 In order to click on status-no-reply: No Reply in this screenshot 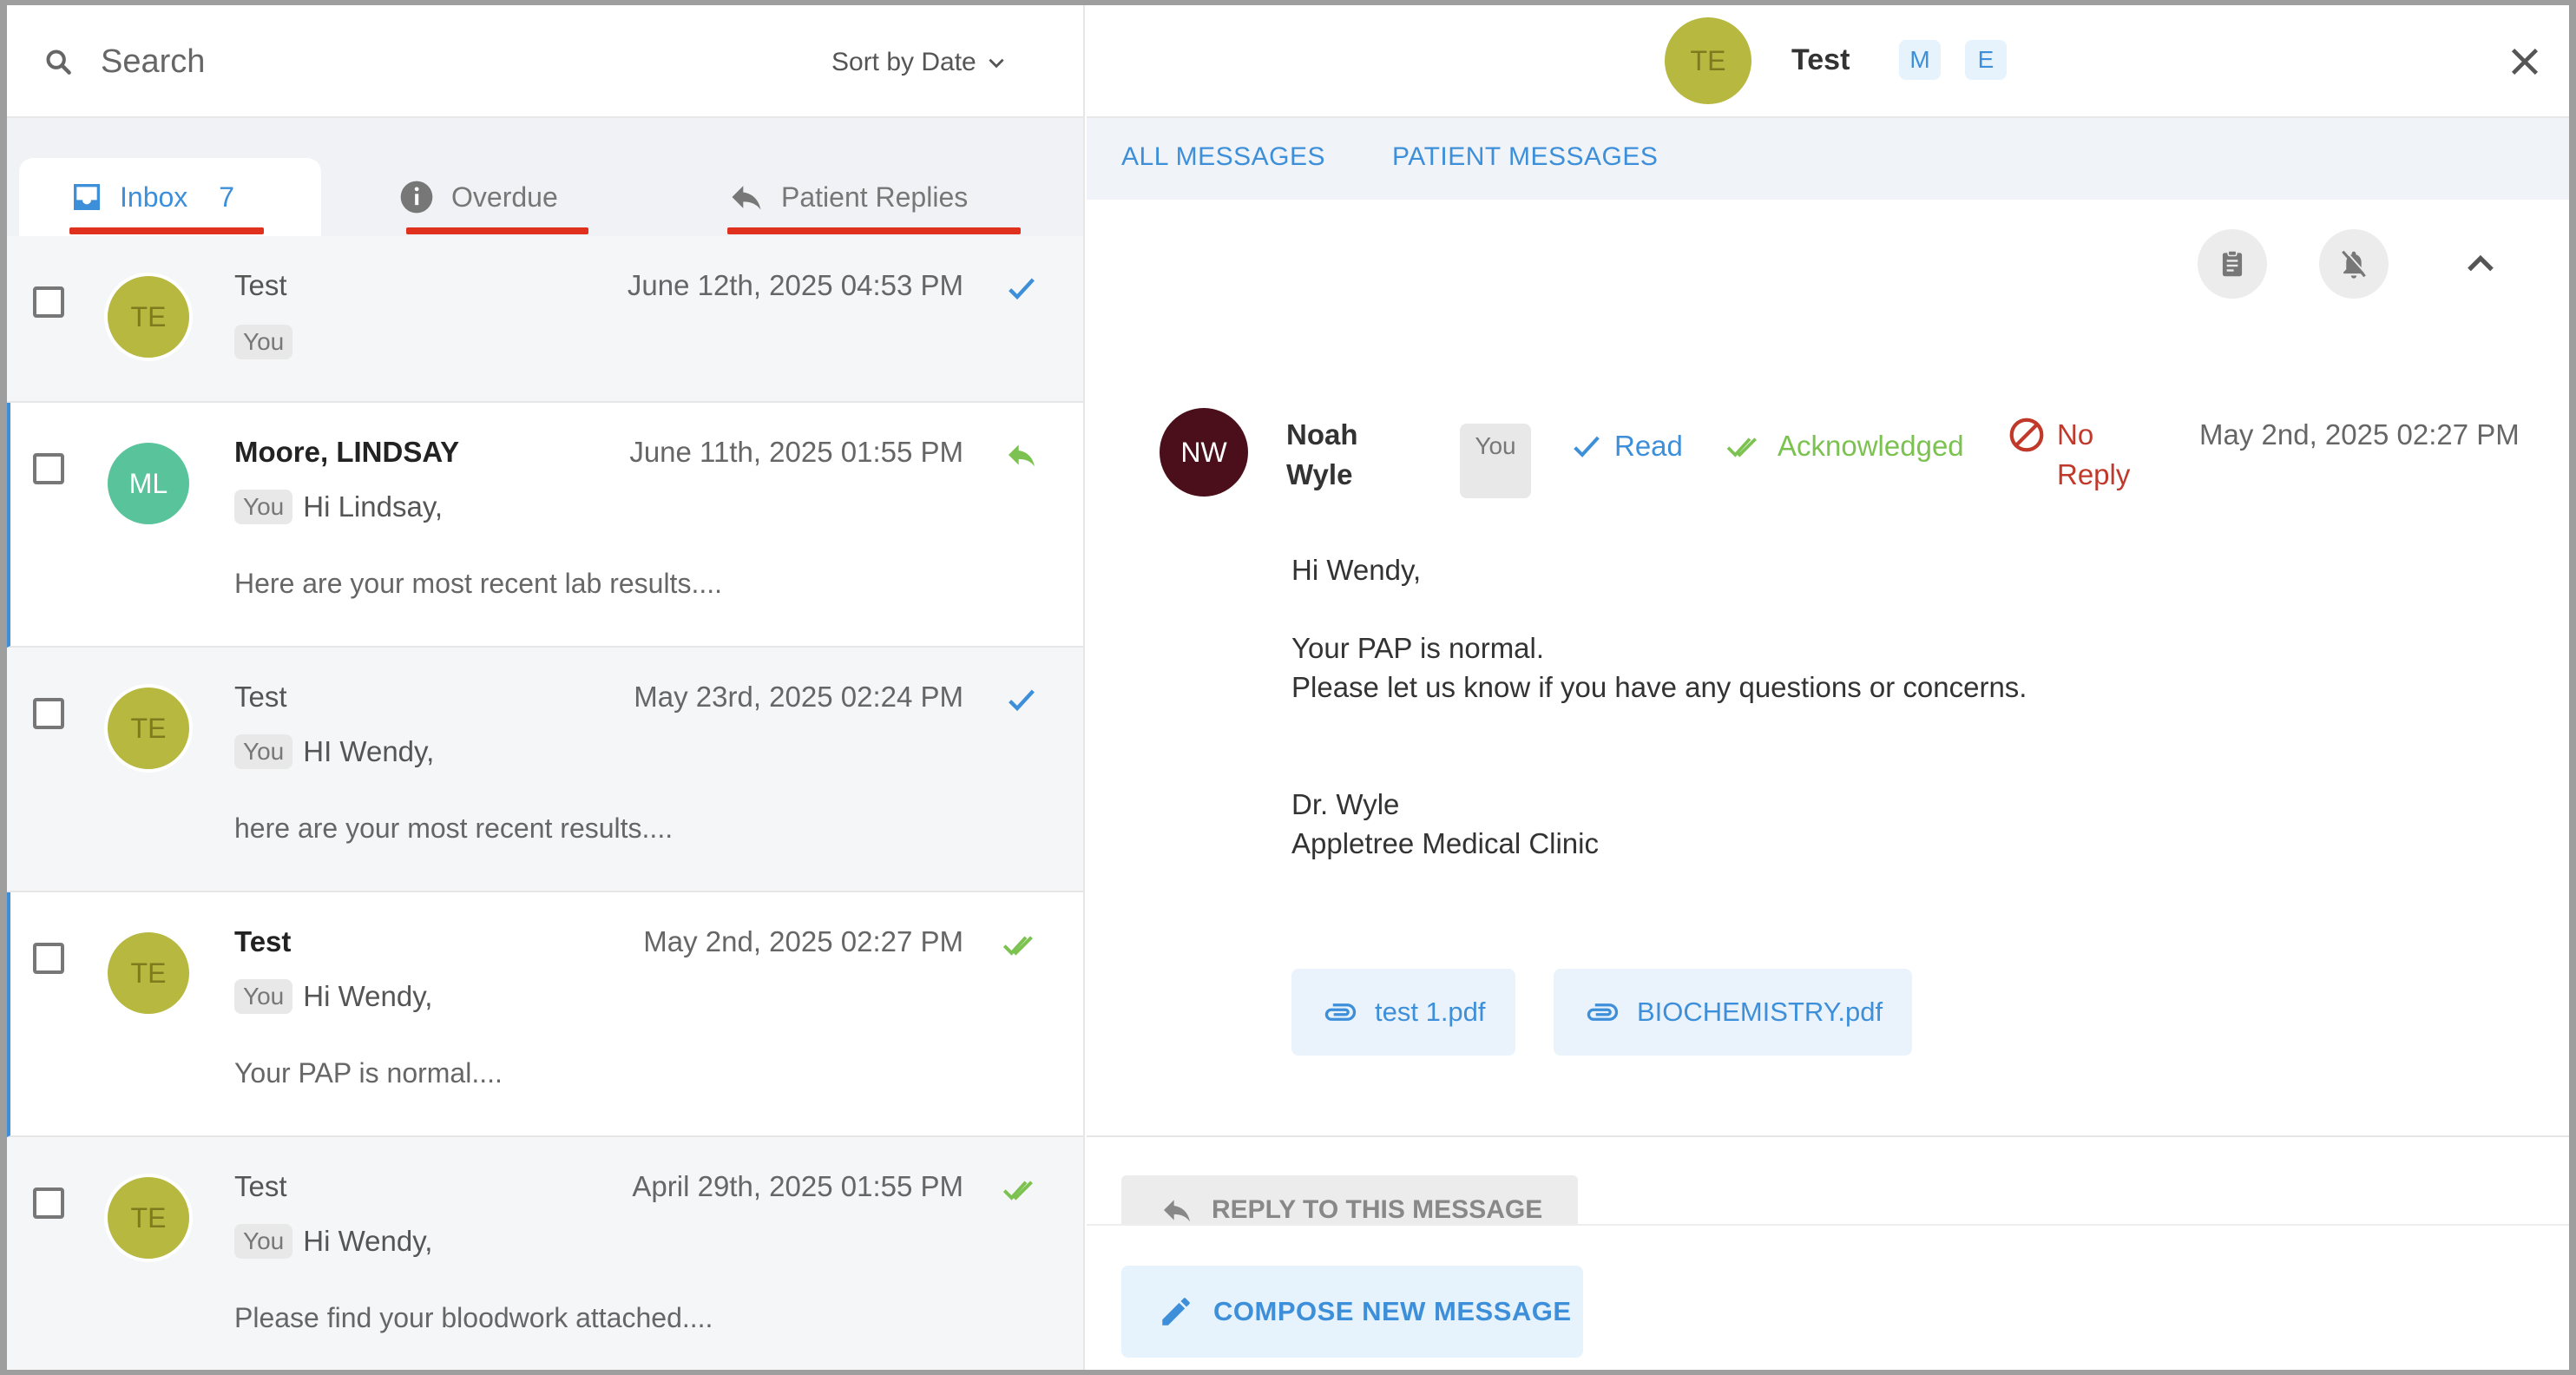, I will do `click(2075, 455)`.